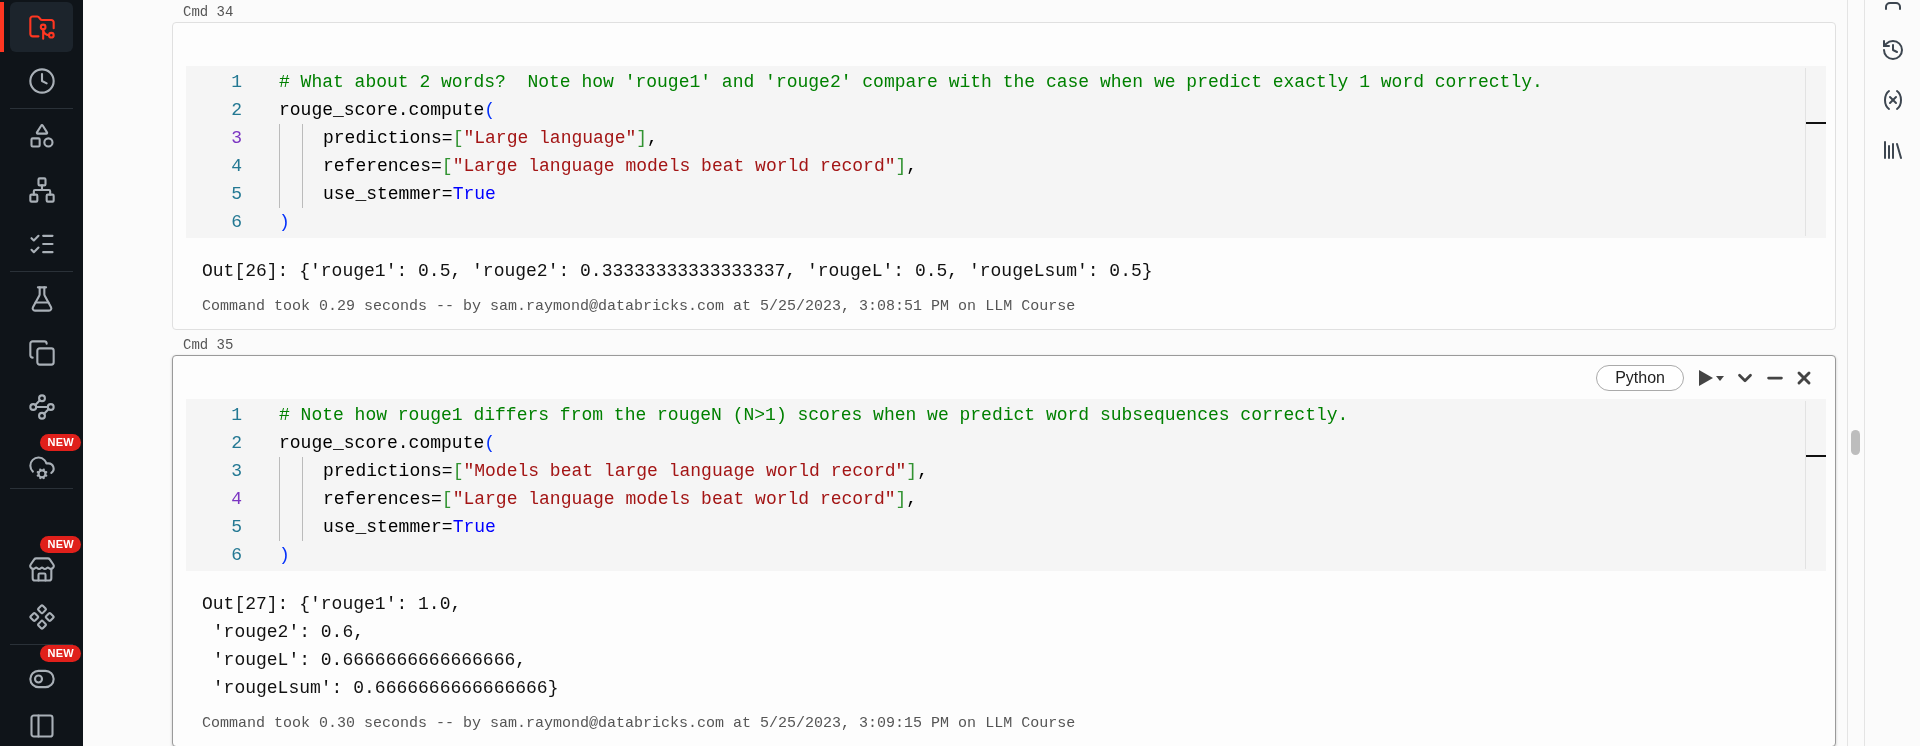 The width and height of the screenshot is (1920, 746). Describe the element at coordinates (41, 407) in the screenshot. I see `nodes-icon` at that location.